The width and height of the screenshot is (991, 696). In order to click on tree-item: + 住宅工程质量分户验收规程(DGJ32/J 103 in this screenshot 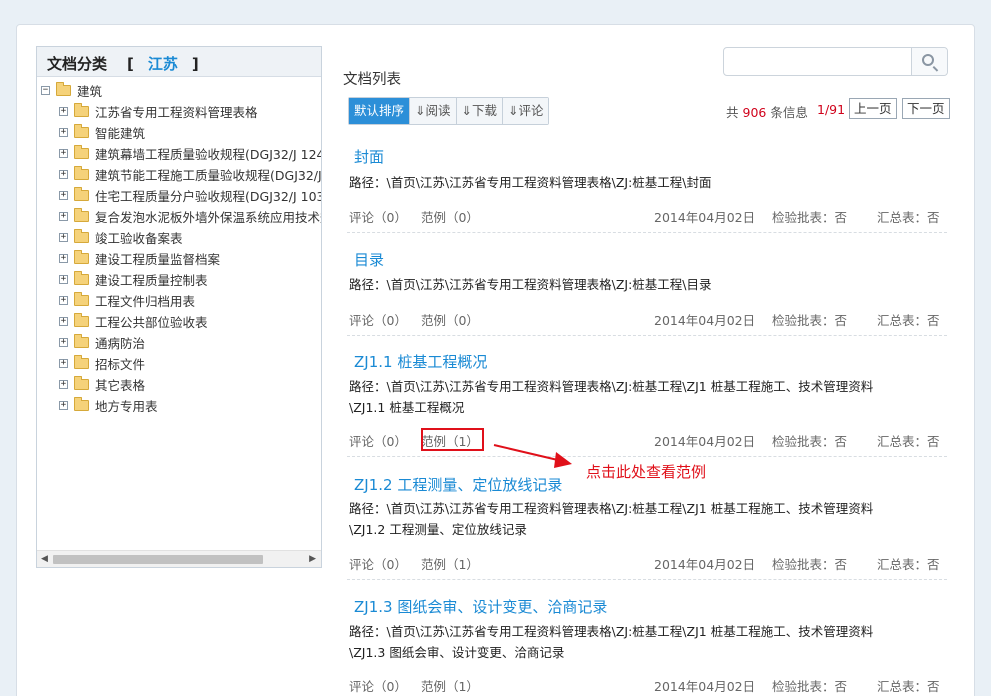, I will do `click(190, 195)`.